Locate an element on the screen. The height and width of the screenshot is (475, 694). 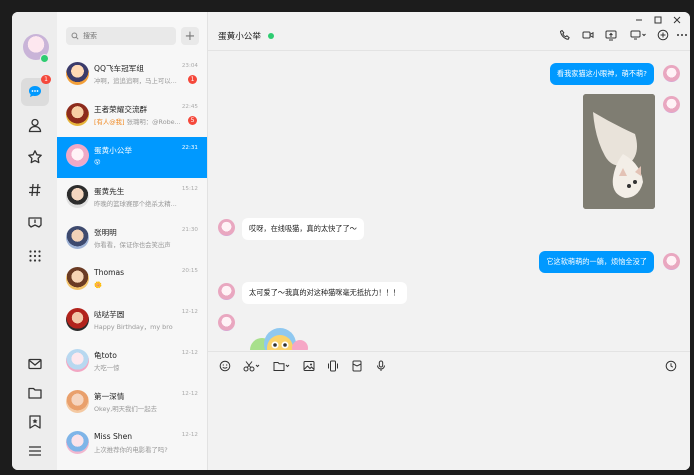
conversation-preview: Okey,明天我们一起去 is located at coordinates (125, 409).